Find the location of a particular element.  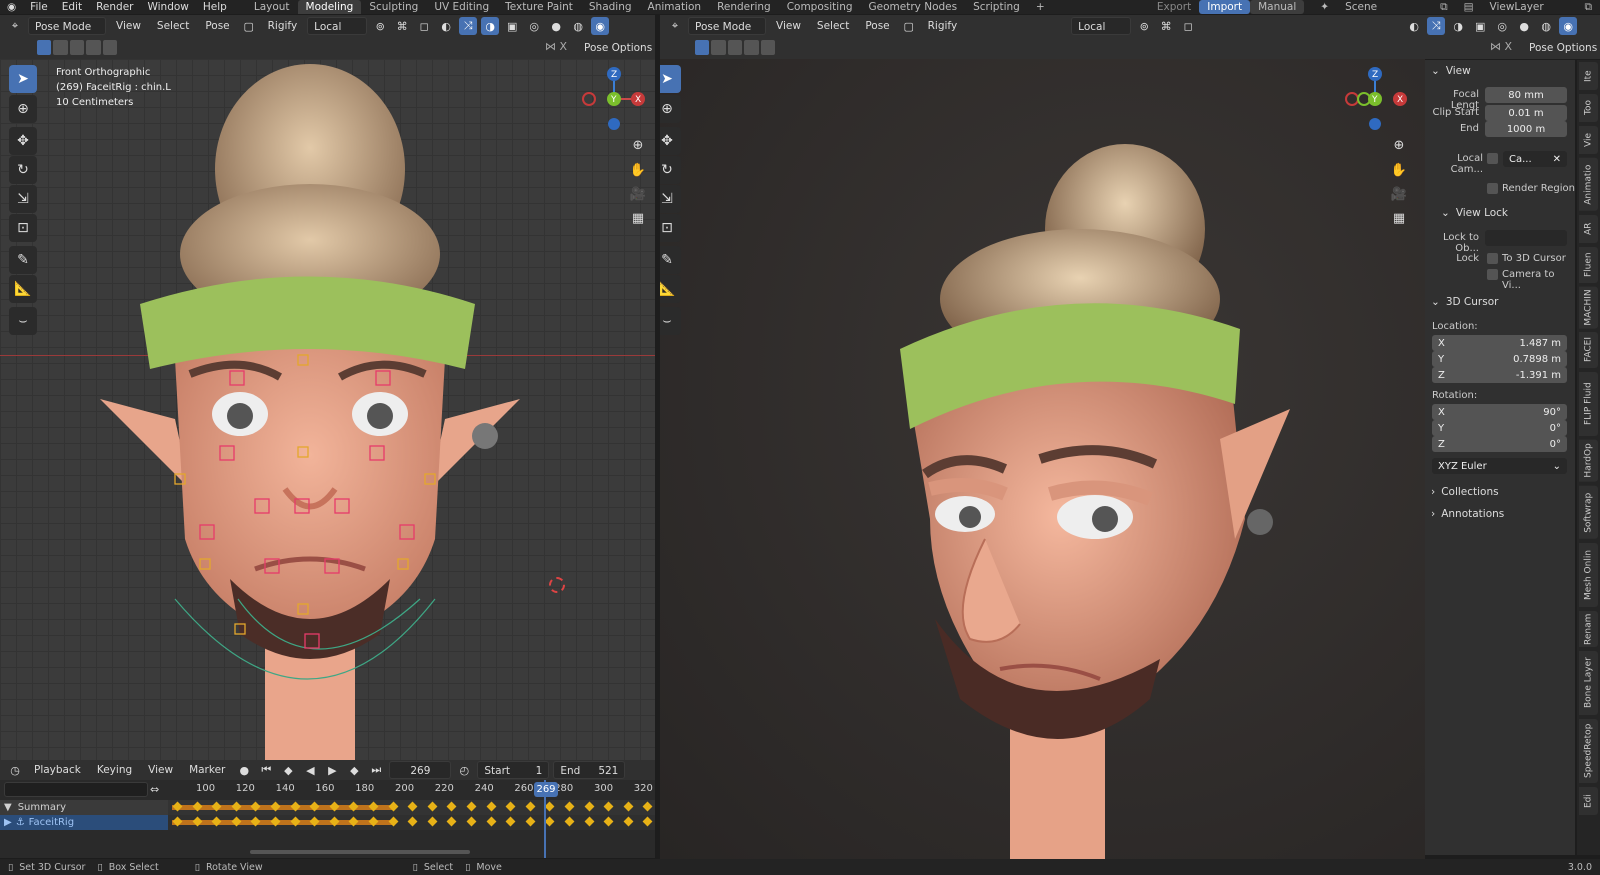

sidebar-tab-6: MACHIN is located at coordinates (1588, 307).